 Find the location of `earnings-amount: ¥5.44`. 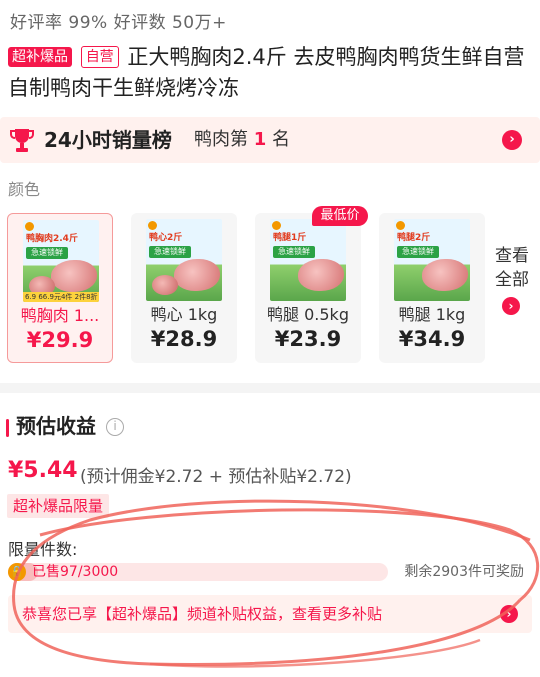

earnings-amount: ¥5.44 is located at coordinates (43, 470).